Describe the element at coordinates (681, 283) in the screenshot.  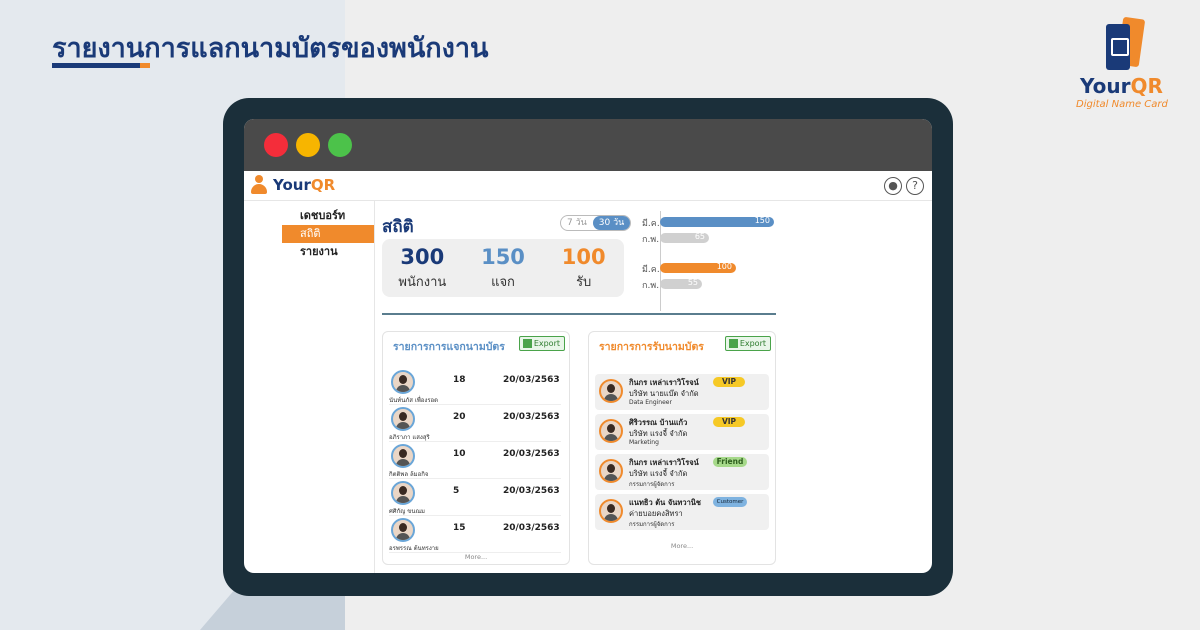
I see `bar: 55` at that location.